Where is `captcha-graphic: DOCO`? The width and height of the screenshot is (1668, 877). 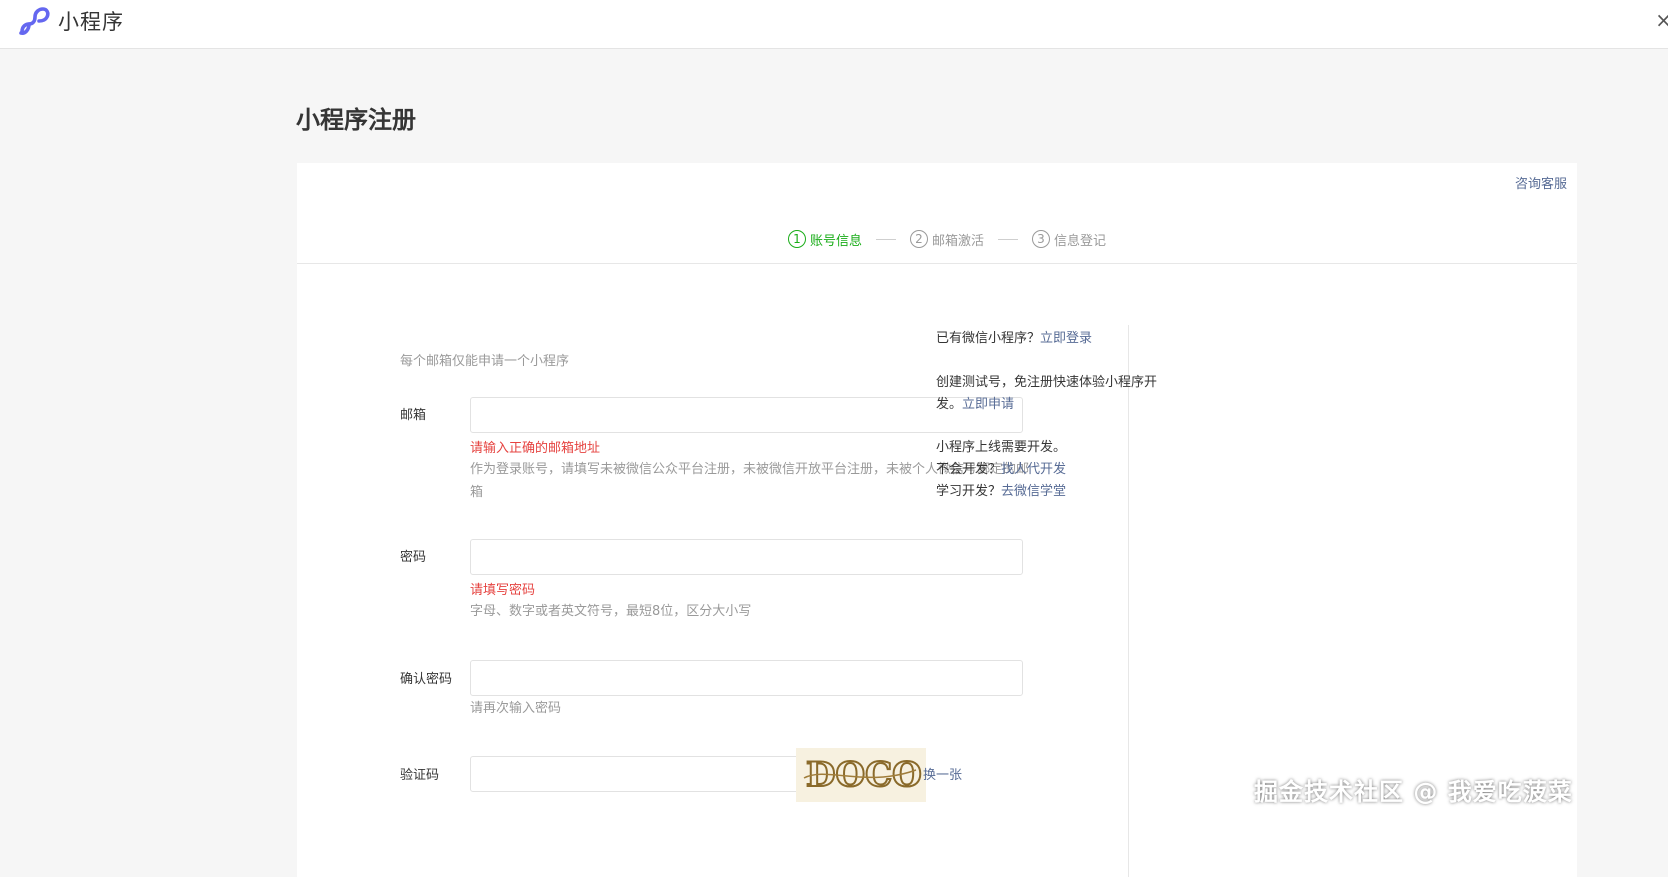 captcha-graphic: DOCO is located at coordinates (863, 775).